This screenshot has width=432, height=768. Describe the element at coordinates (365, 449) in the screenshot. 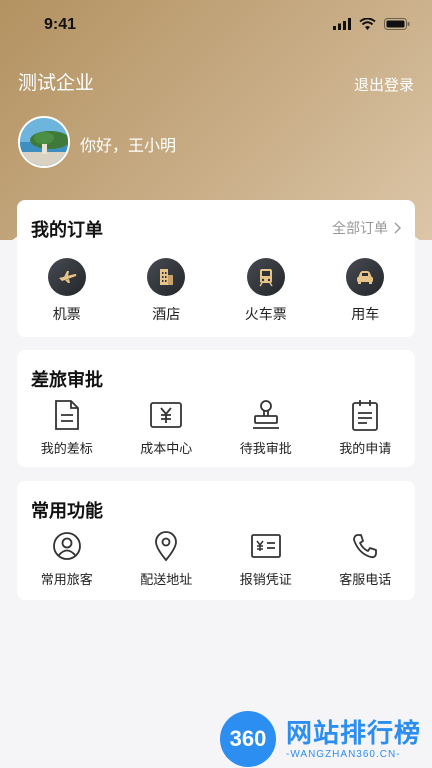

I see `approval-mine-label: 我的申请` at that location.